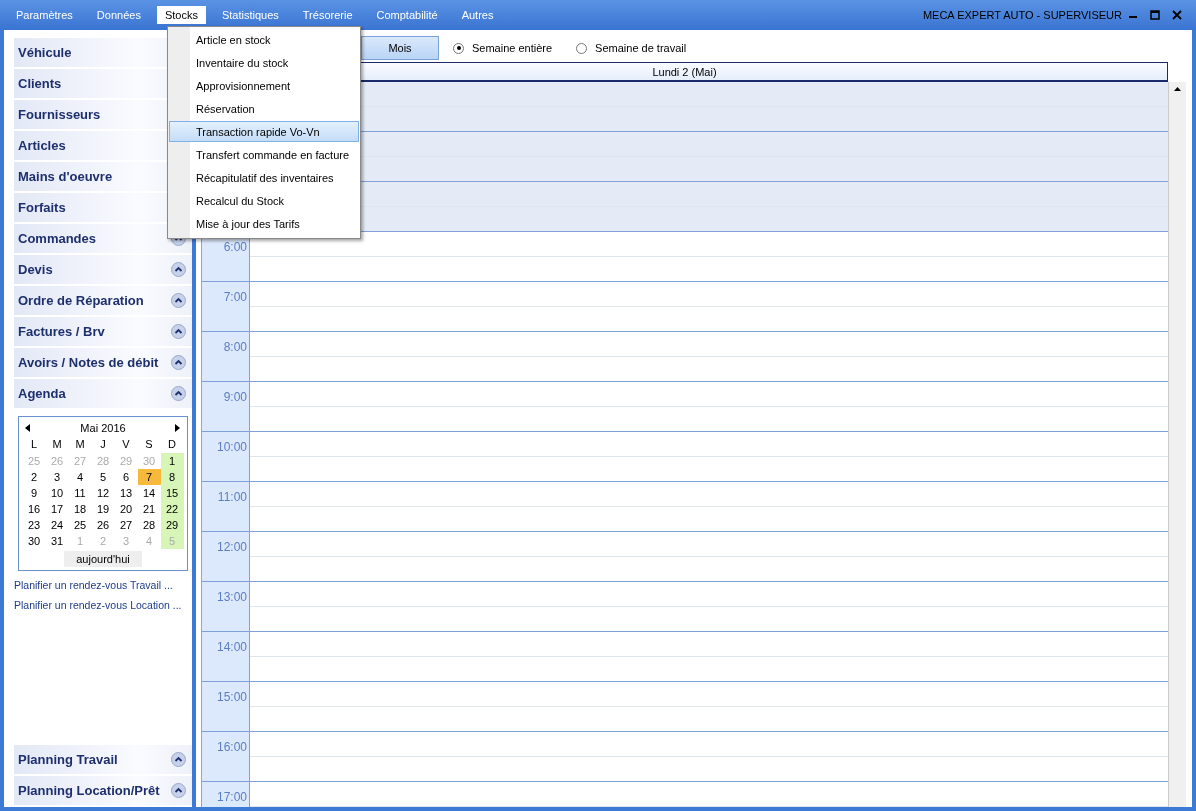 This screenshot has height=811, width=1196. What do you see at coordinates (226, 794) in the screenshot?
I see `hour-label: 17:00` at bounding box center [226, 794].